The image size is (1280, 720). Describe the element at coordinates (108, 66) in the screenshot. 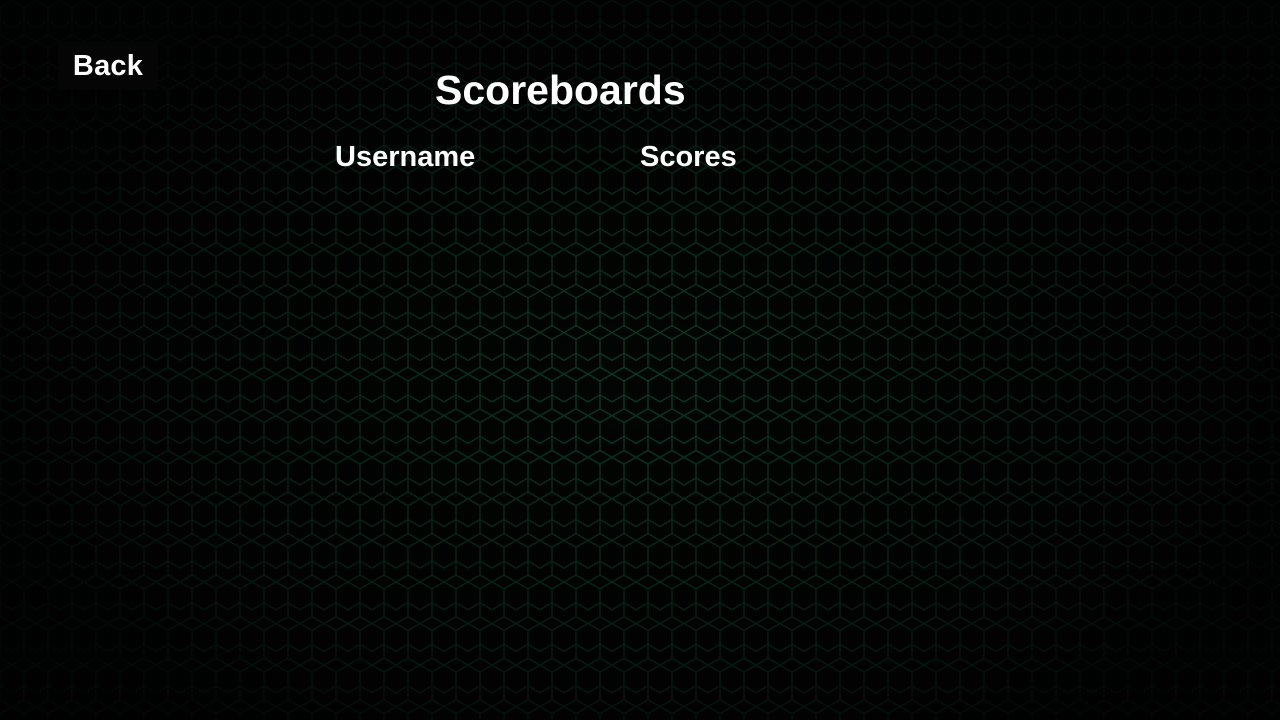

I see `back-button: Back` at that location.